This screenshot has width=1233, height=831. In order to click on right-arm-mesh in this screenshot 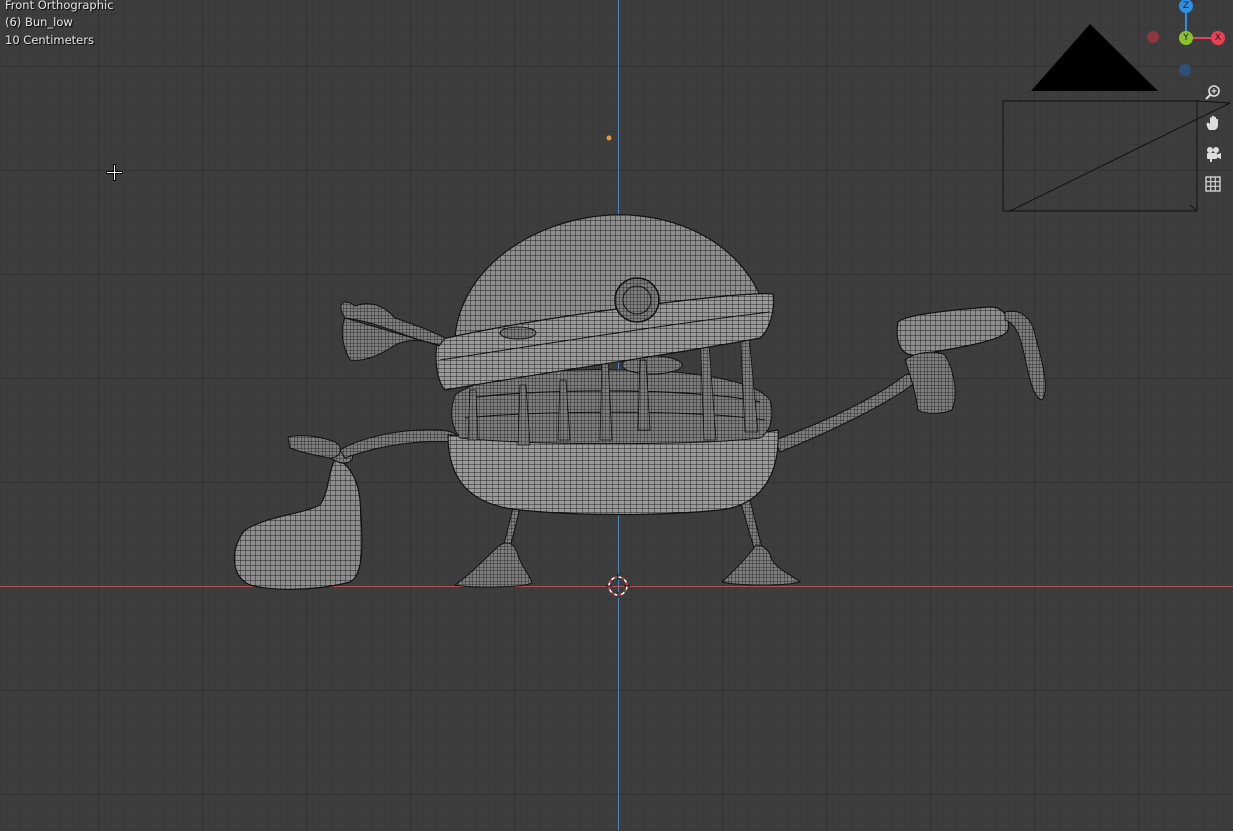, I will do `click(845, 413)`.